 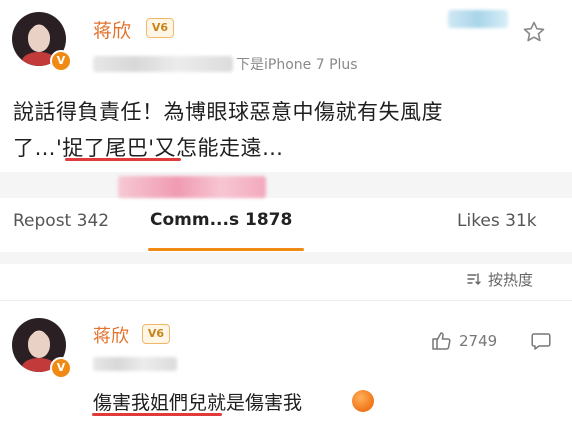 What do you see at coordinates (441, 341) in the screenshot?
I see `thumbs-up-icon` at bounding box center [441, 341].